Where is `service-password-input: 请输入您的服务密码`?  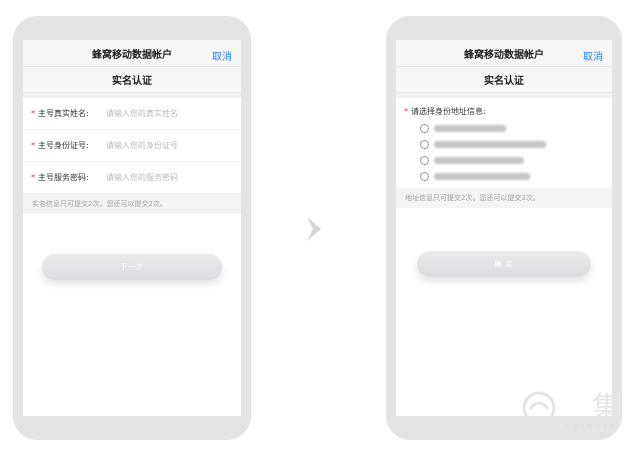
service-password-input: 请输入您的服务密码 is located at coordinates (142, 177).